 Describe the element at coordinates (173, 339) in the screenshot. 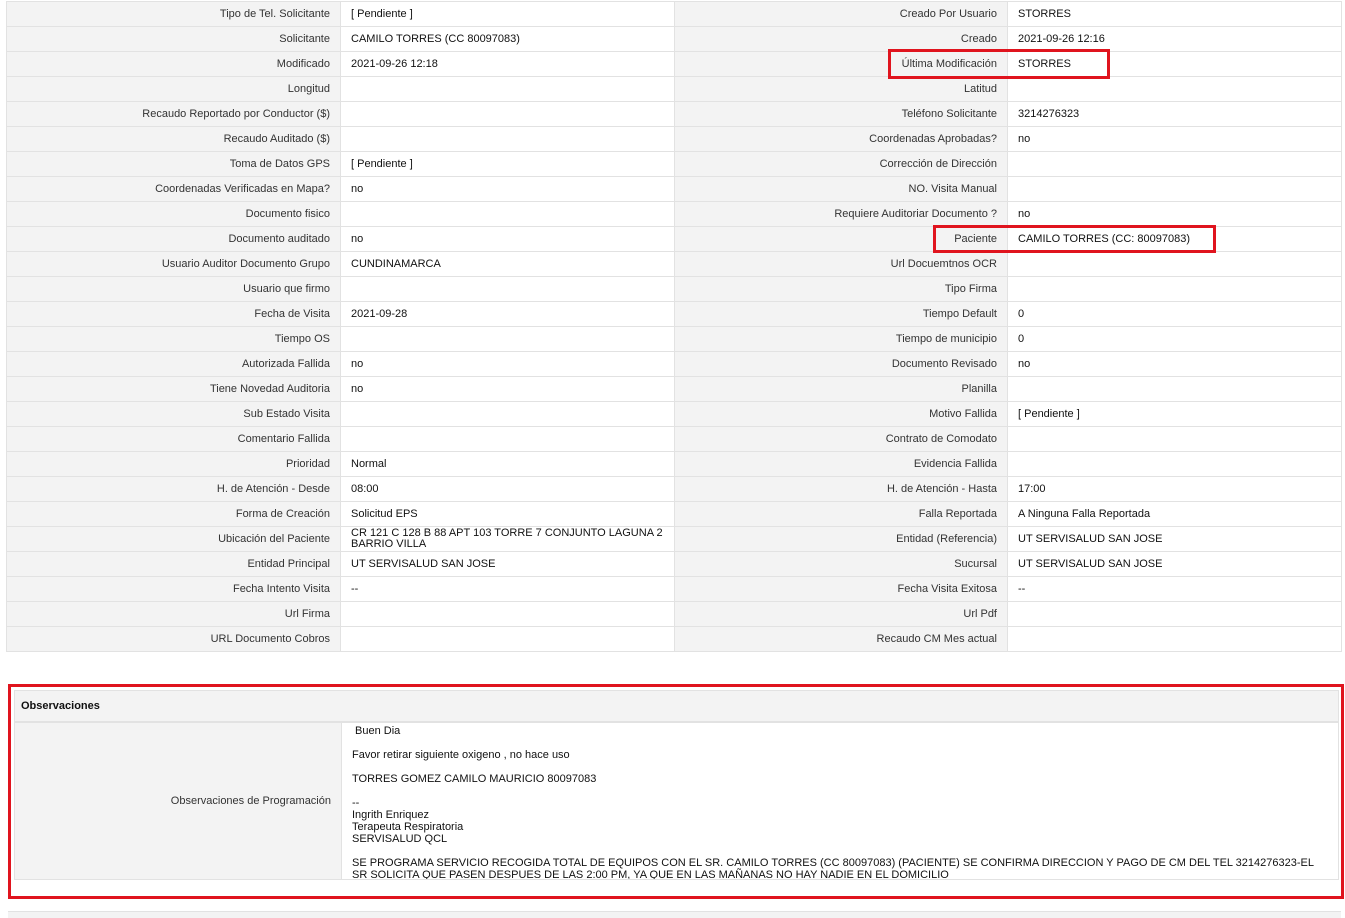

I see `field-label: Tiempo OS` at that location.